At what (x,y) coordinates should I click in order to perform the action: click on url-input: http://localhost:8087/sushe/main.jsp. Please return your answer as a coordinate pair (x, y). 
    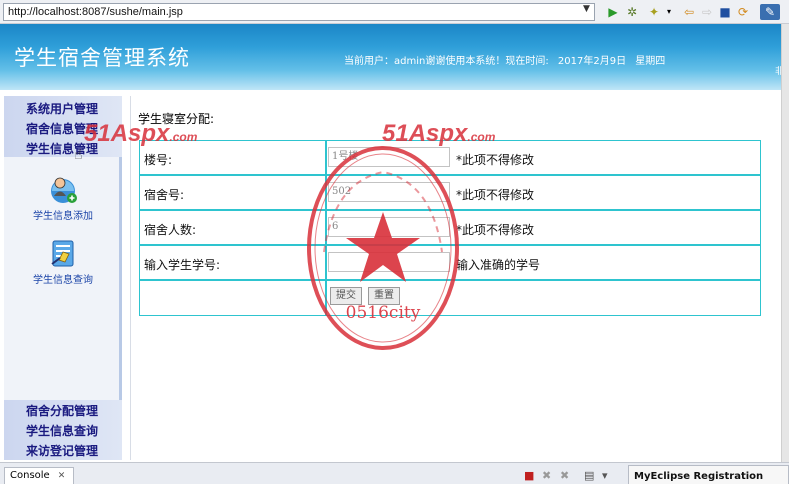
    Looking at the image, I should click on (299, 12).